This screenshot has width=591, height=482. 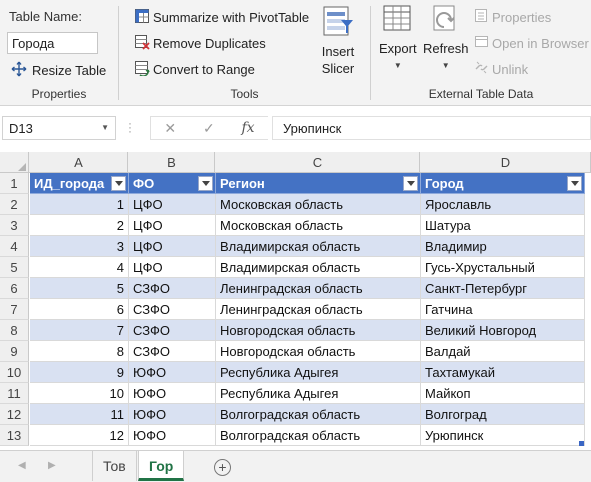 What do you see at coordinates (14, 393) in the screenshot?
I see `row-header: 11` at bounding box center [14, 393].